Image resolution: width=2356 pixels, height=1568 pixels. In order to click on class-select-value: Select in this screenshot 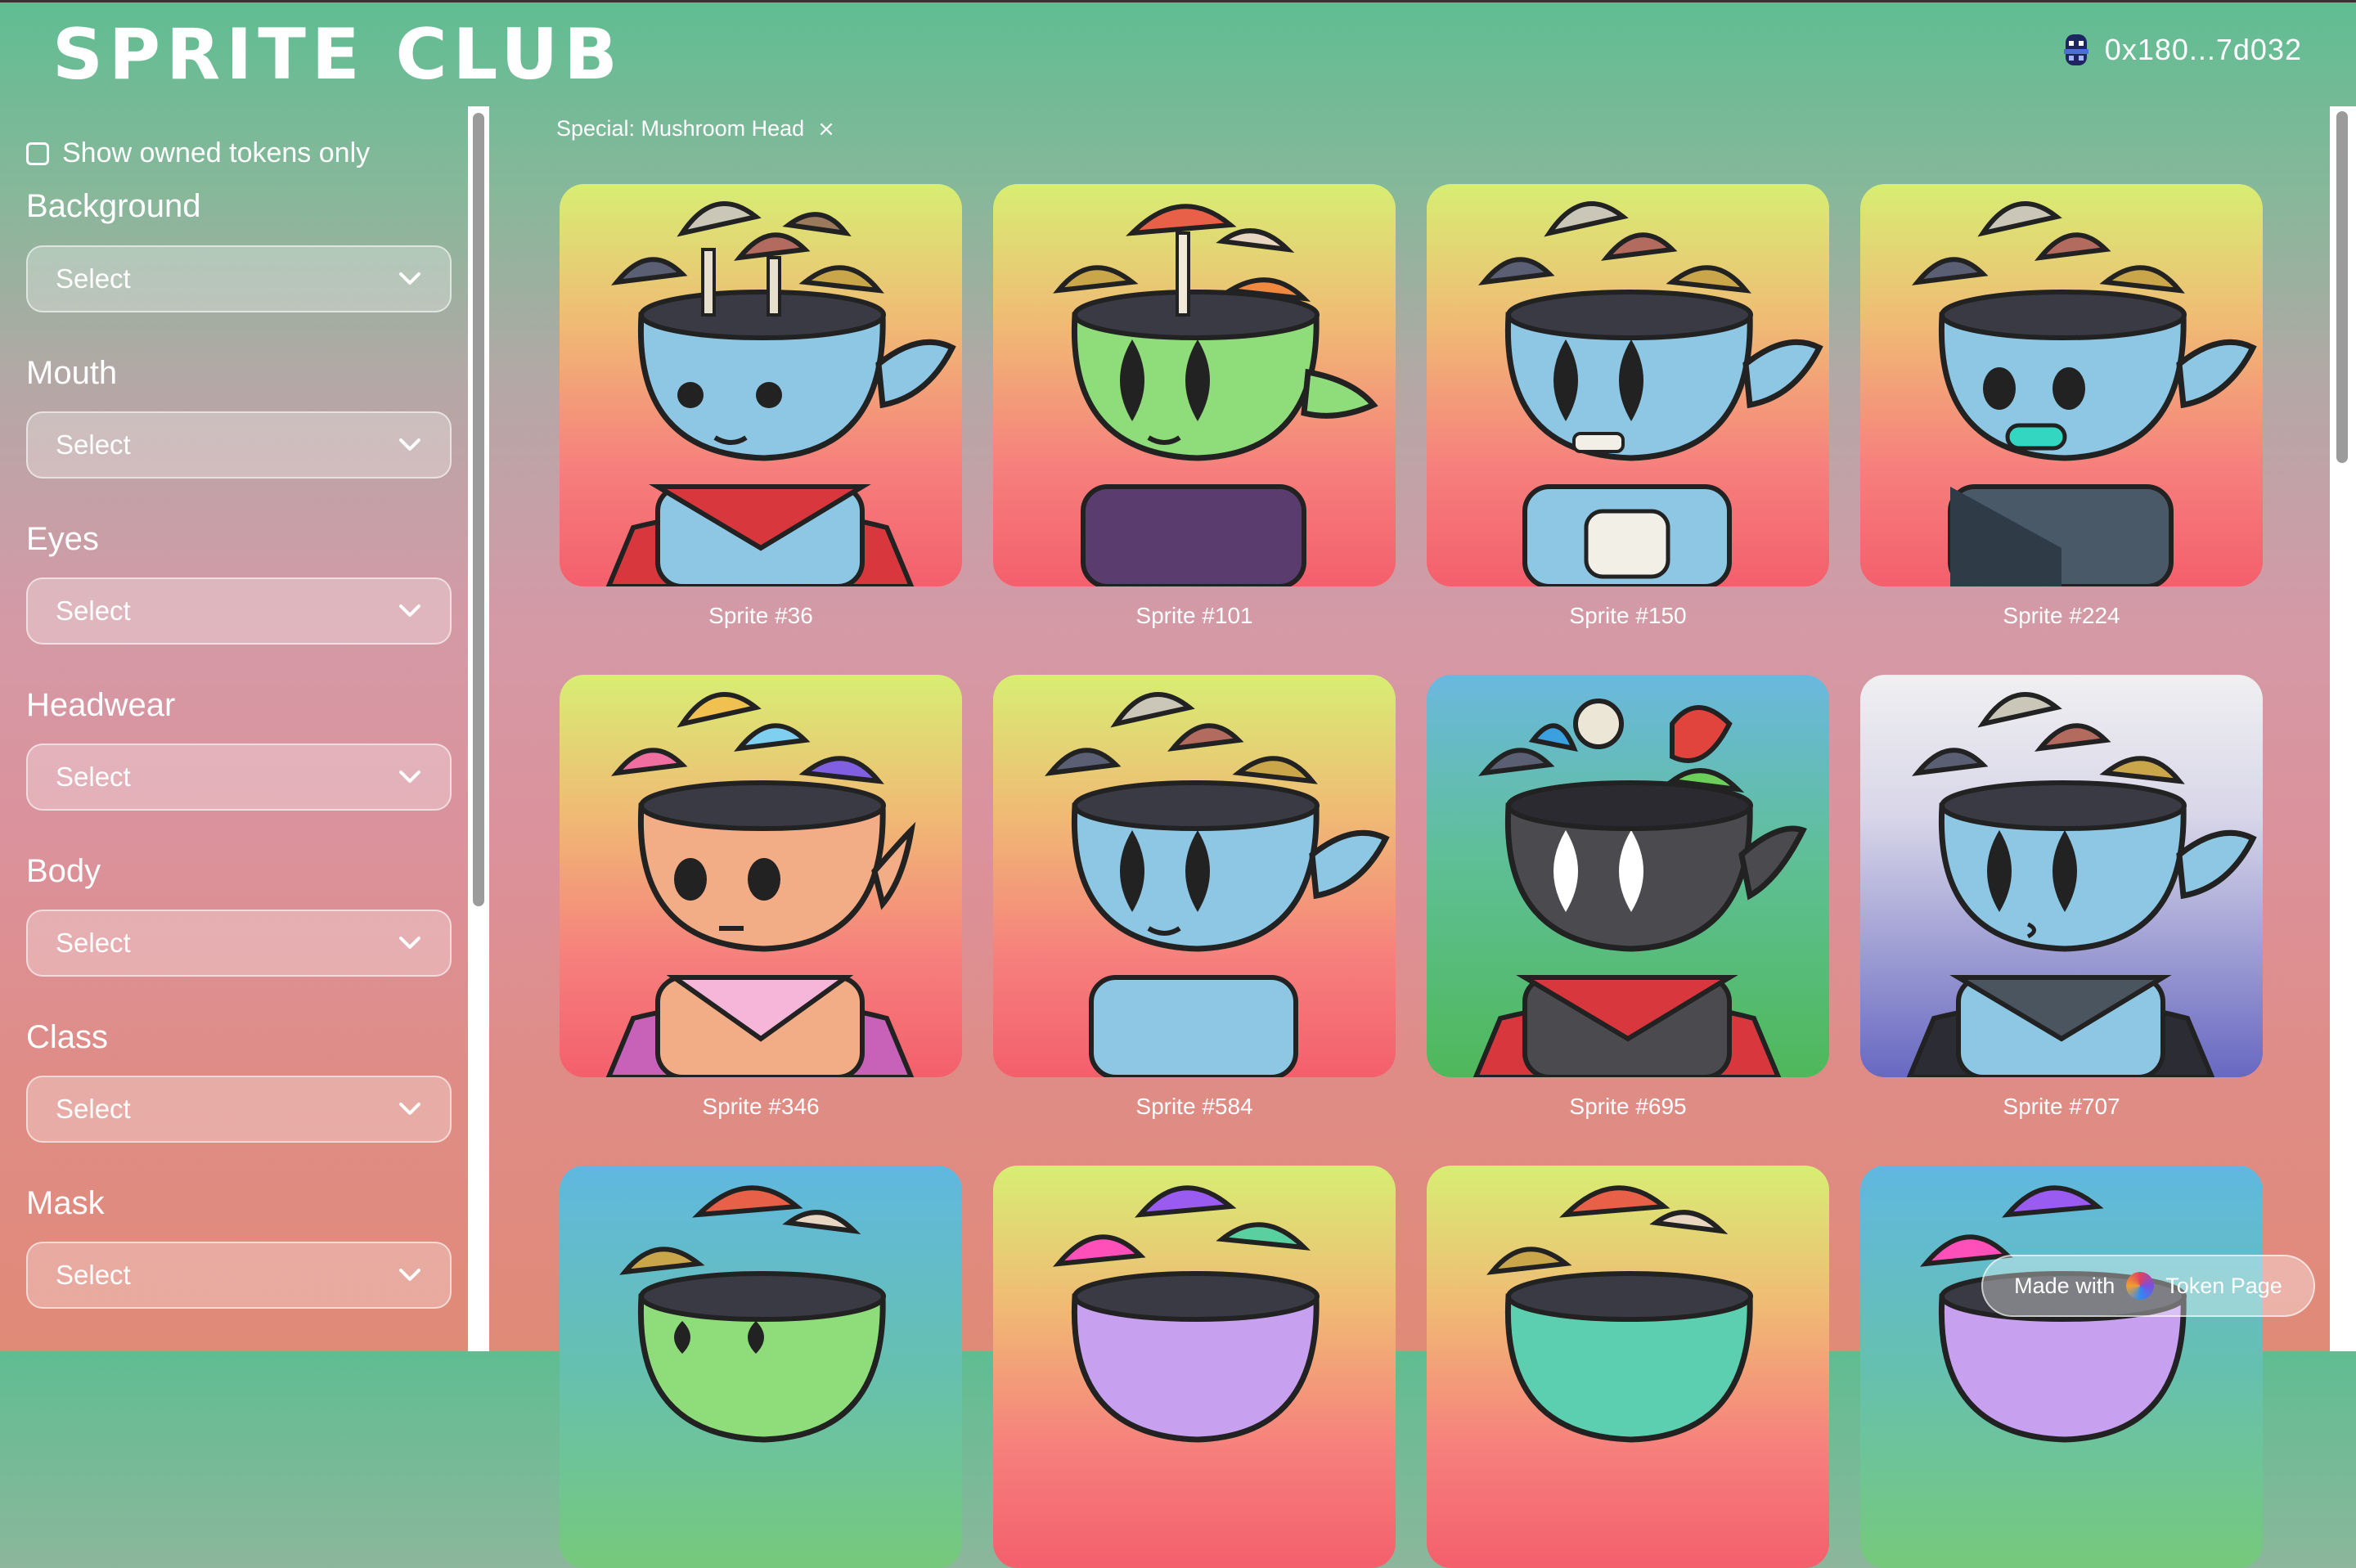, I will do `click(93, 1109)`.